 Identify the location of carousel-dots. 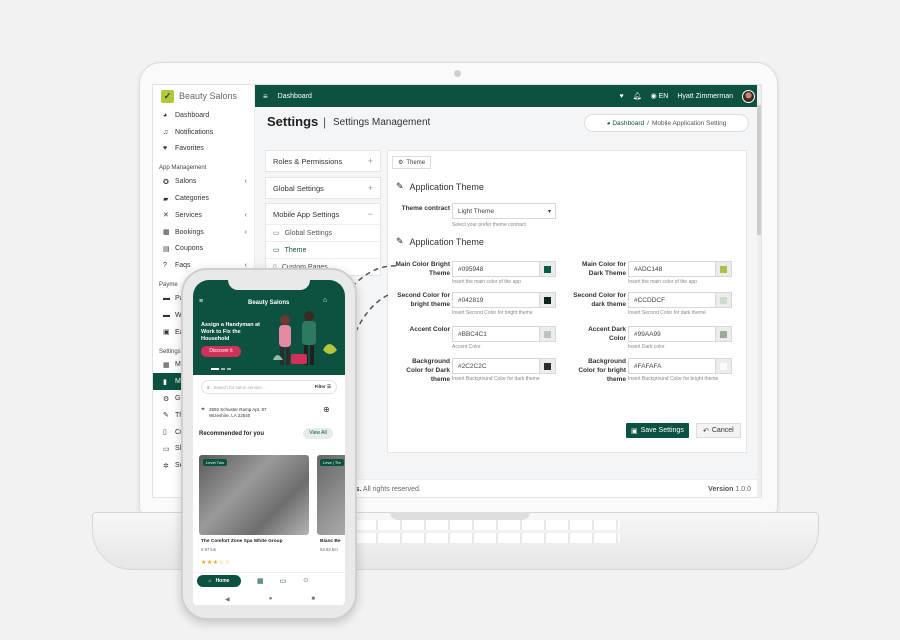
(221, 369).